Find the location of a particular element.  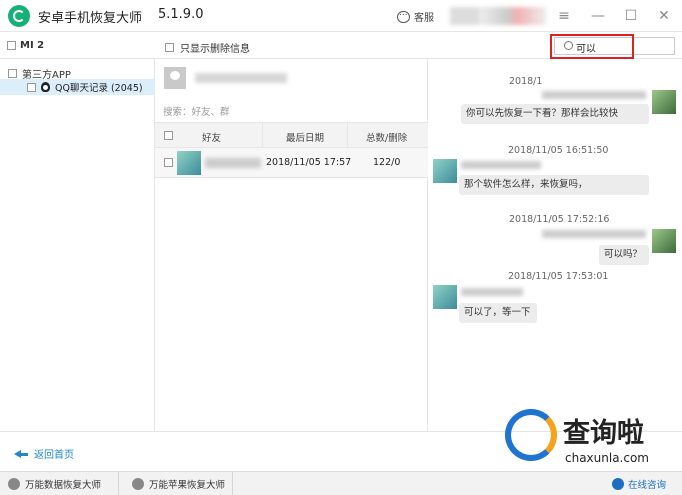

contact-avatar is located at coordinates (189, 163).